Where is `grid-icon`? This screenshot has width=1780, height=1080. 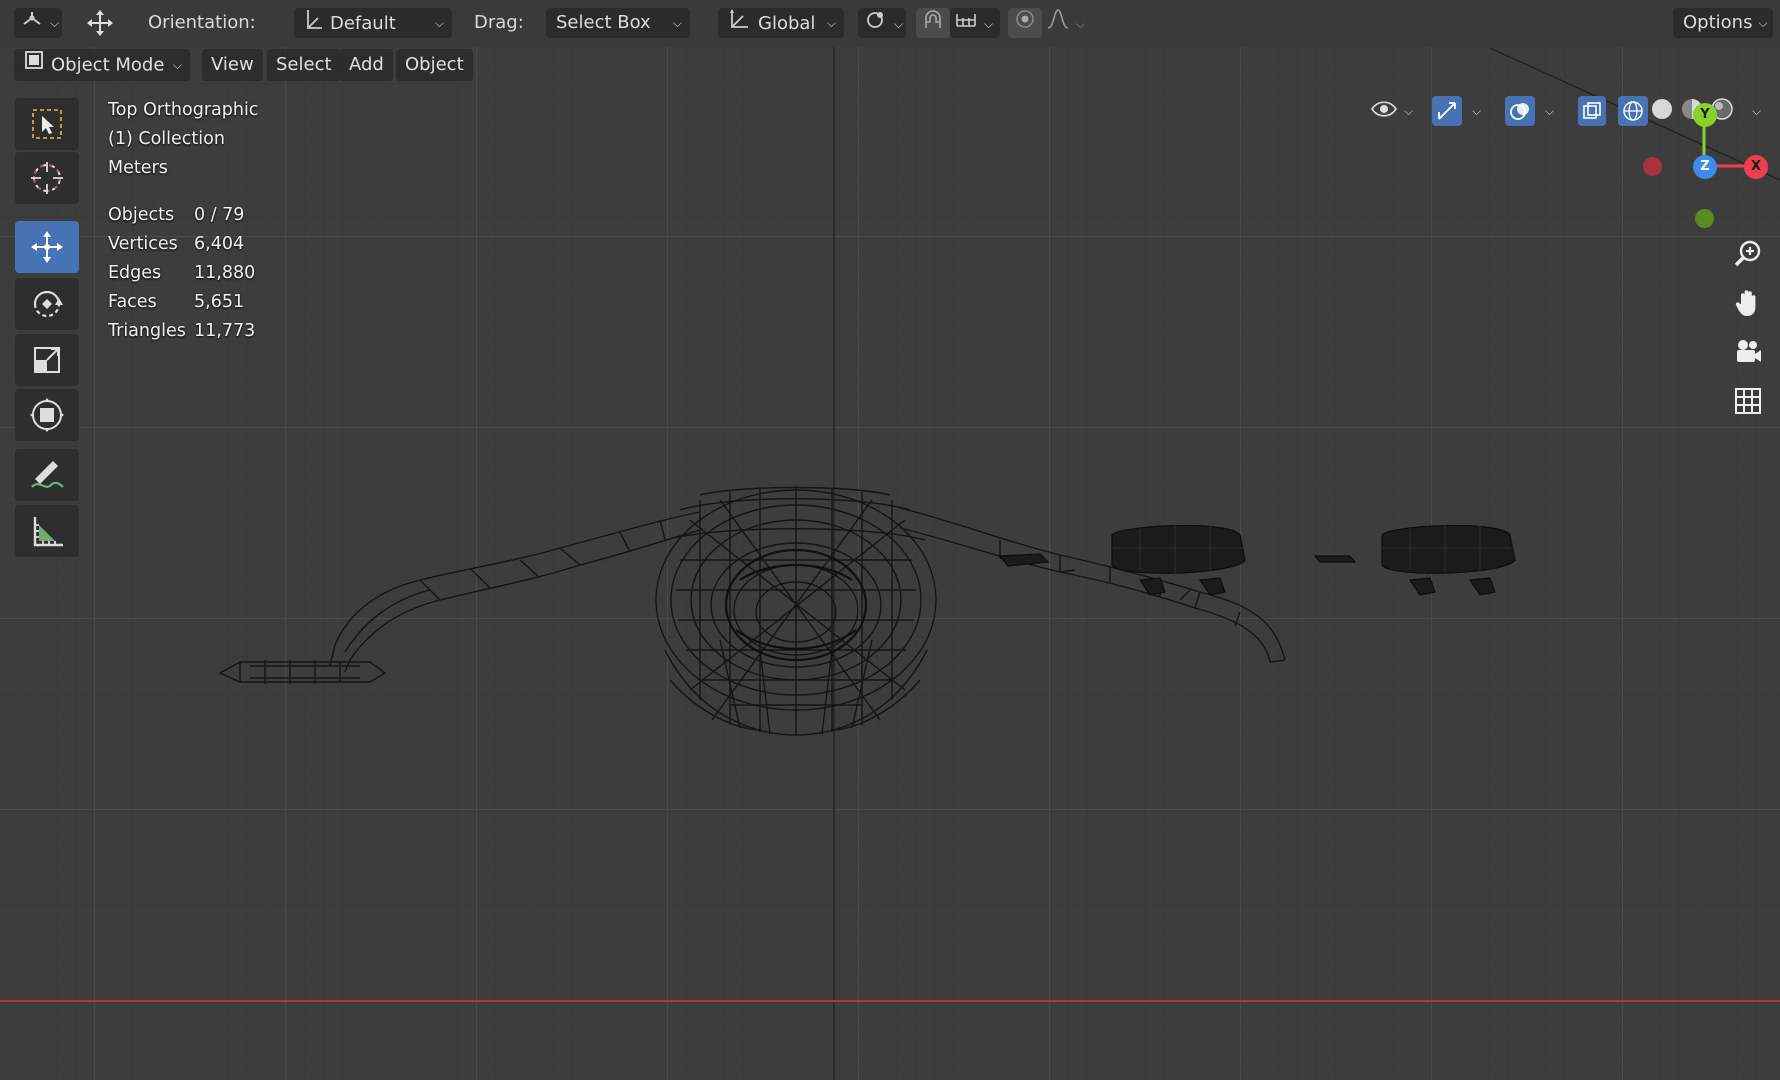
grid-icon is located at coordinates (1748, 401).